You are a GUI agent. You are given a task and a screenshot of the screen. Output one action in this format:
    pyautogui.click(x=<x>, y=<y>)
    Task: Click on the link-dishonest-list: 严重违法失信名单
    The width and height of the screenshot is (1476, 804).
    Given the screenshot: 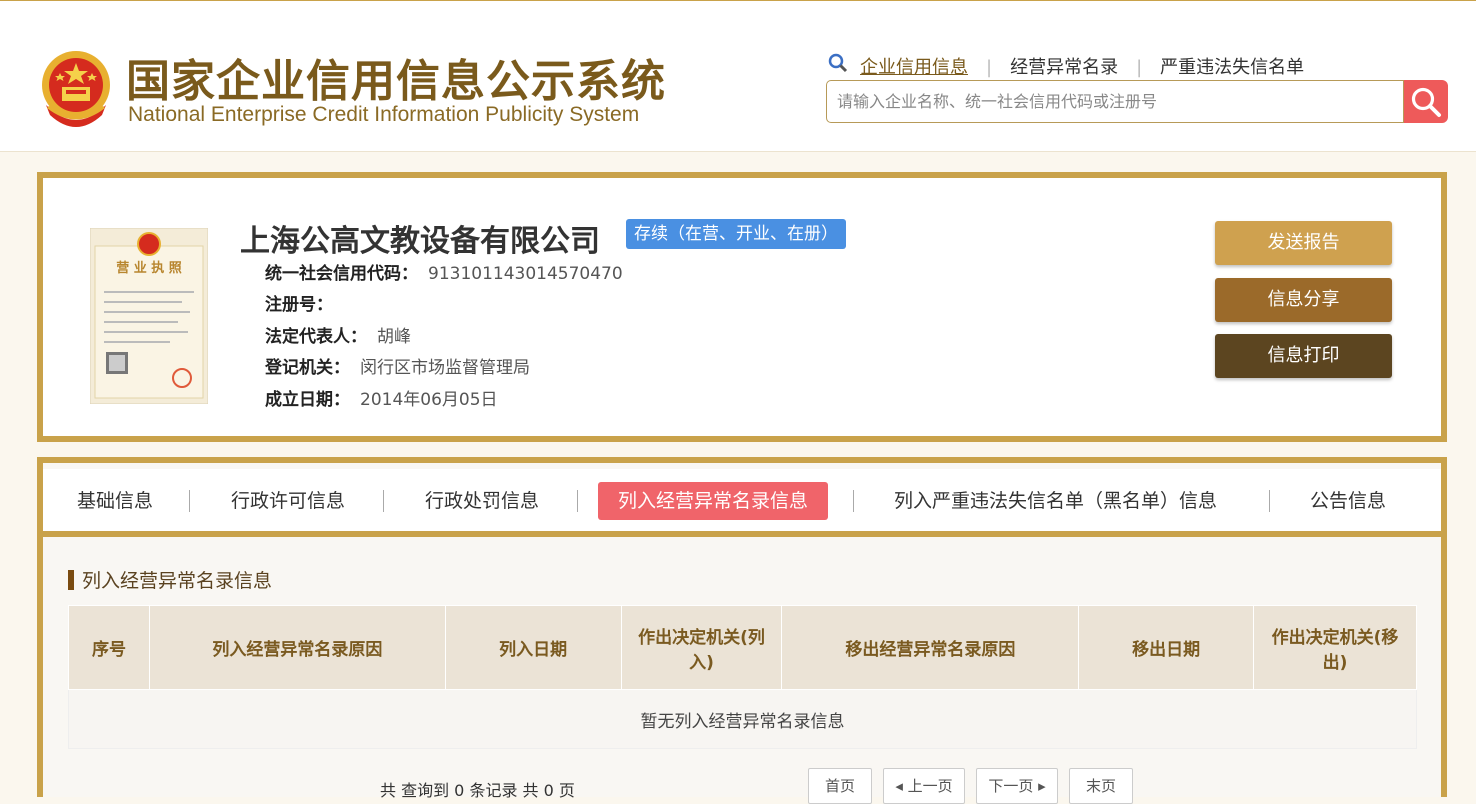 What is the action you would take?
    pyautogui.click(x=1232, y=67)
    